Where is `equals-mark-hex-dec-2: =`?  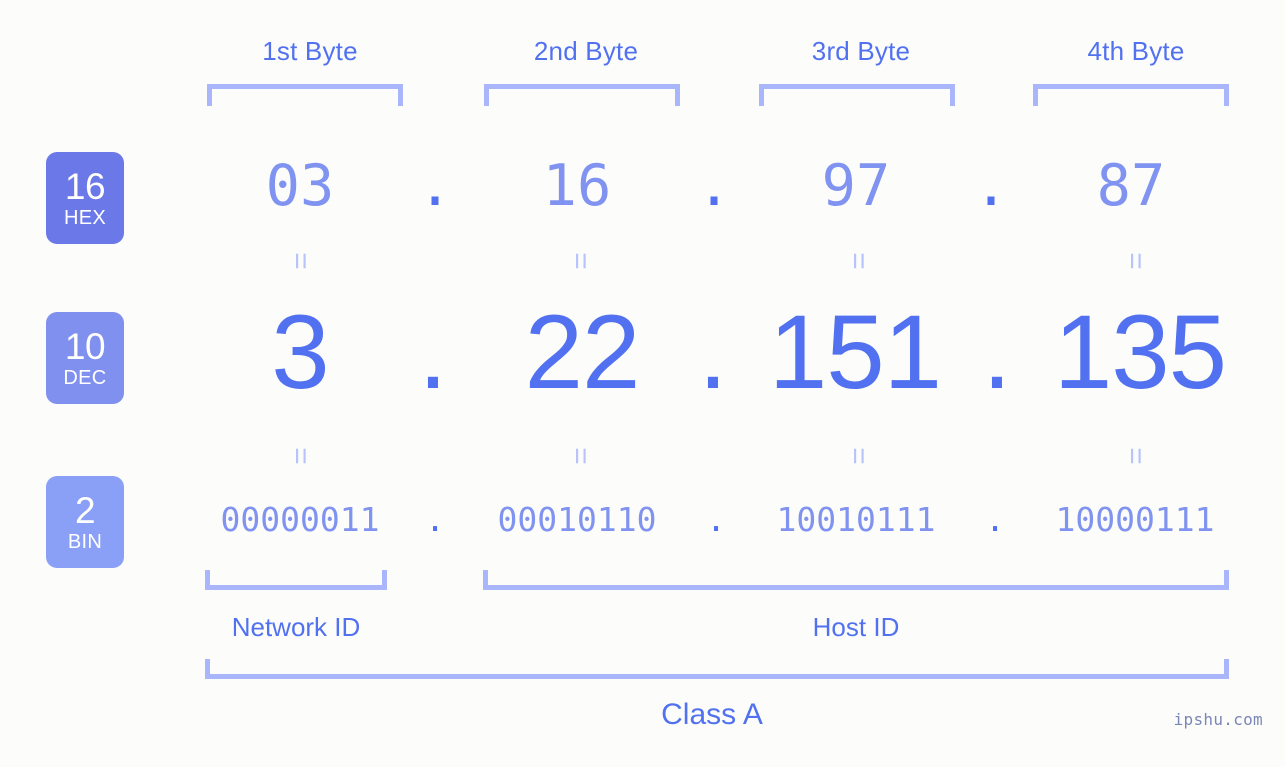
equals-mark-hex-dec-2: = is located at coordinates (580, 261).